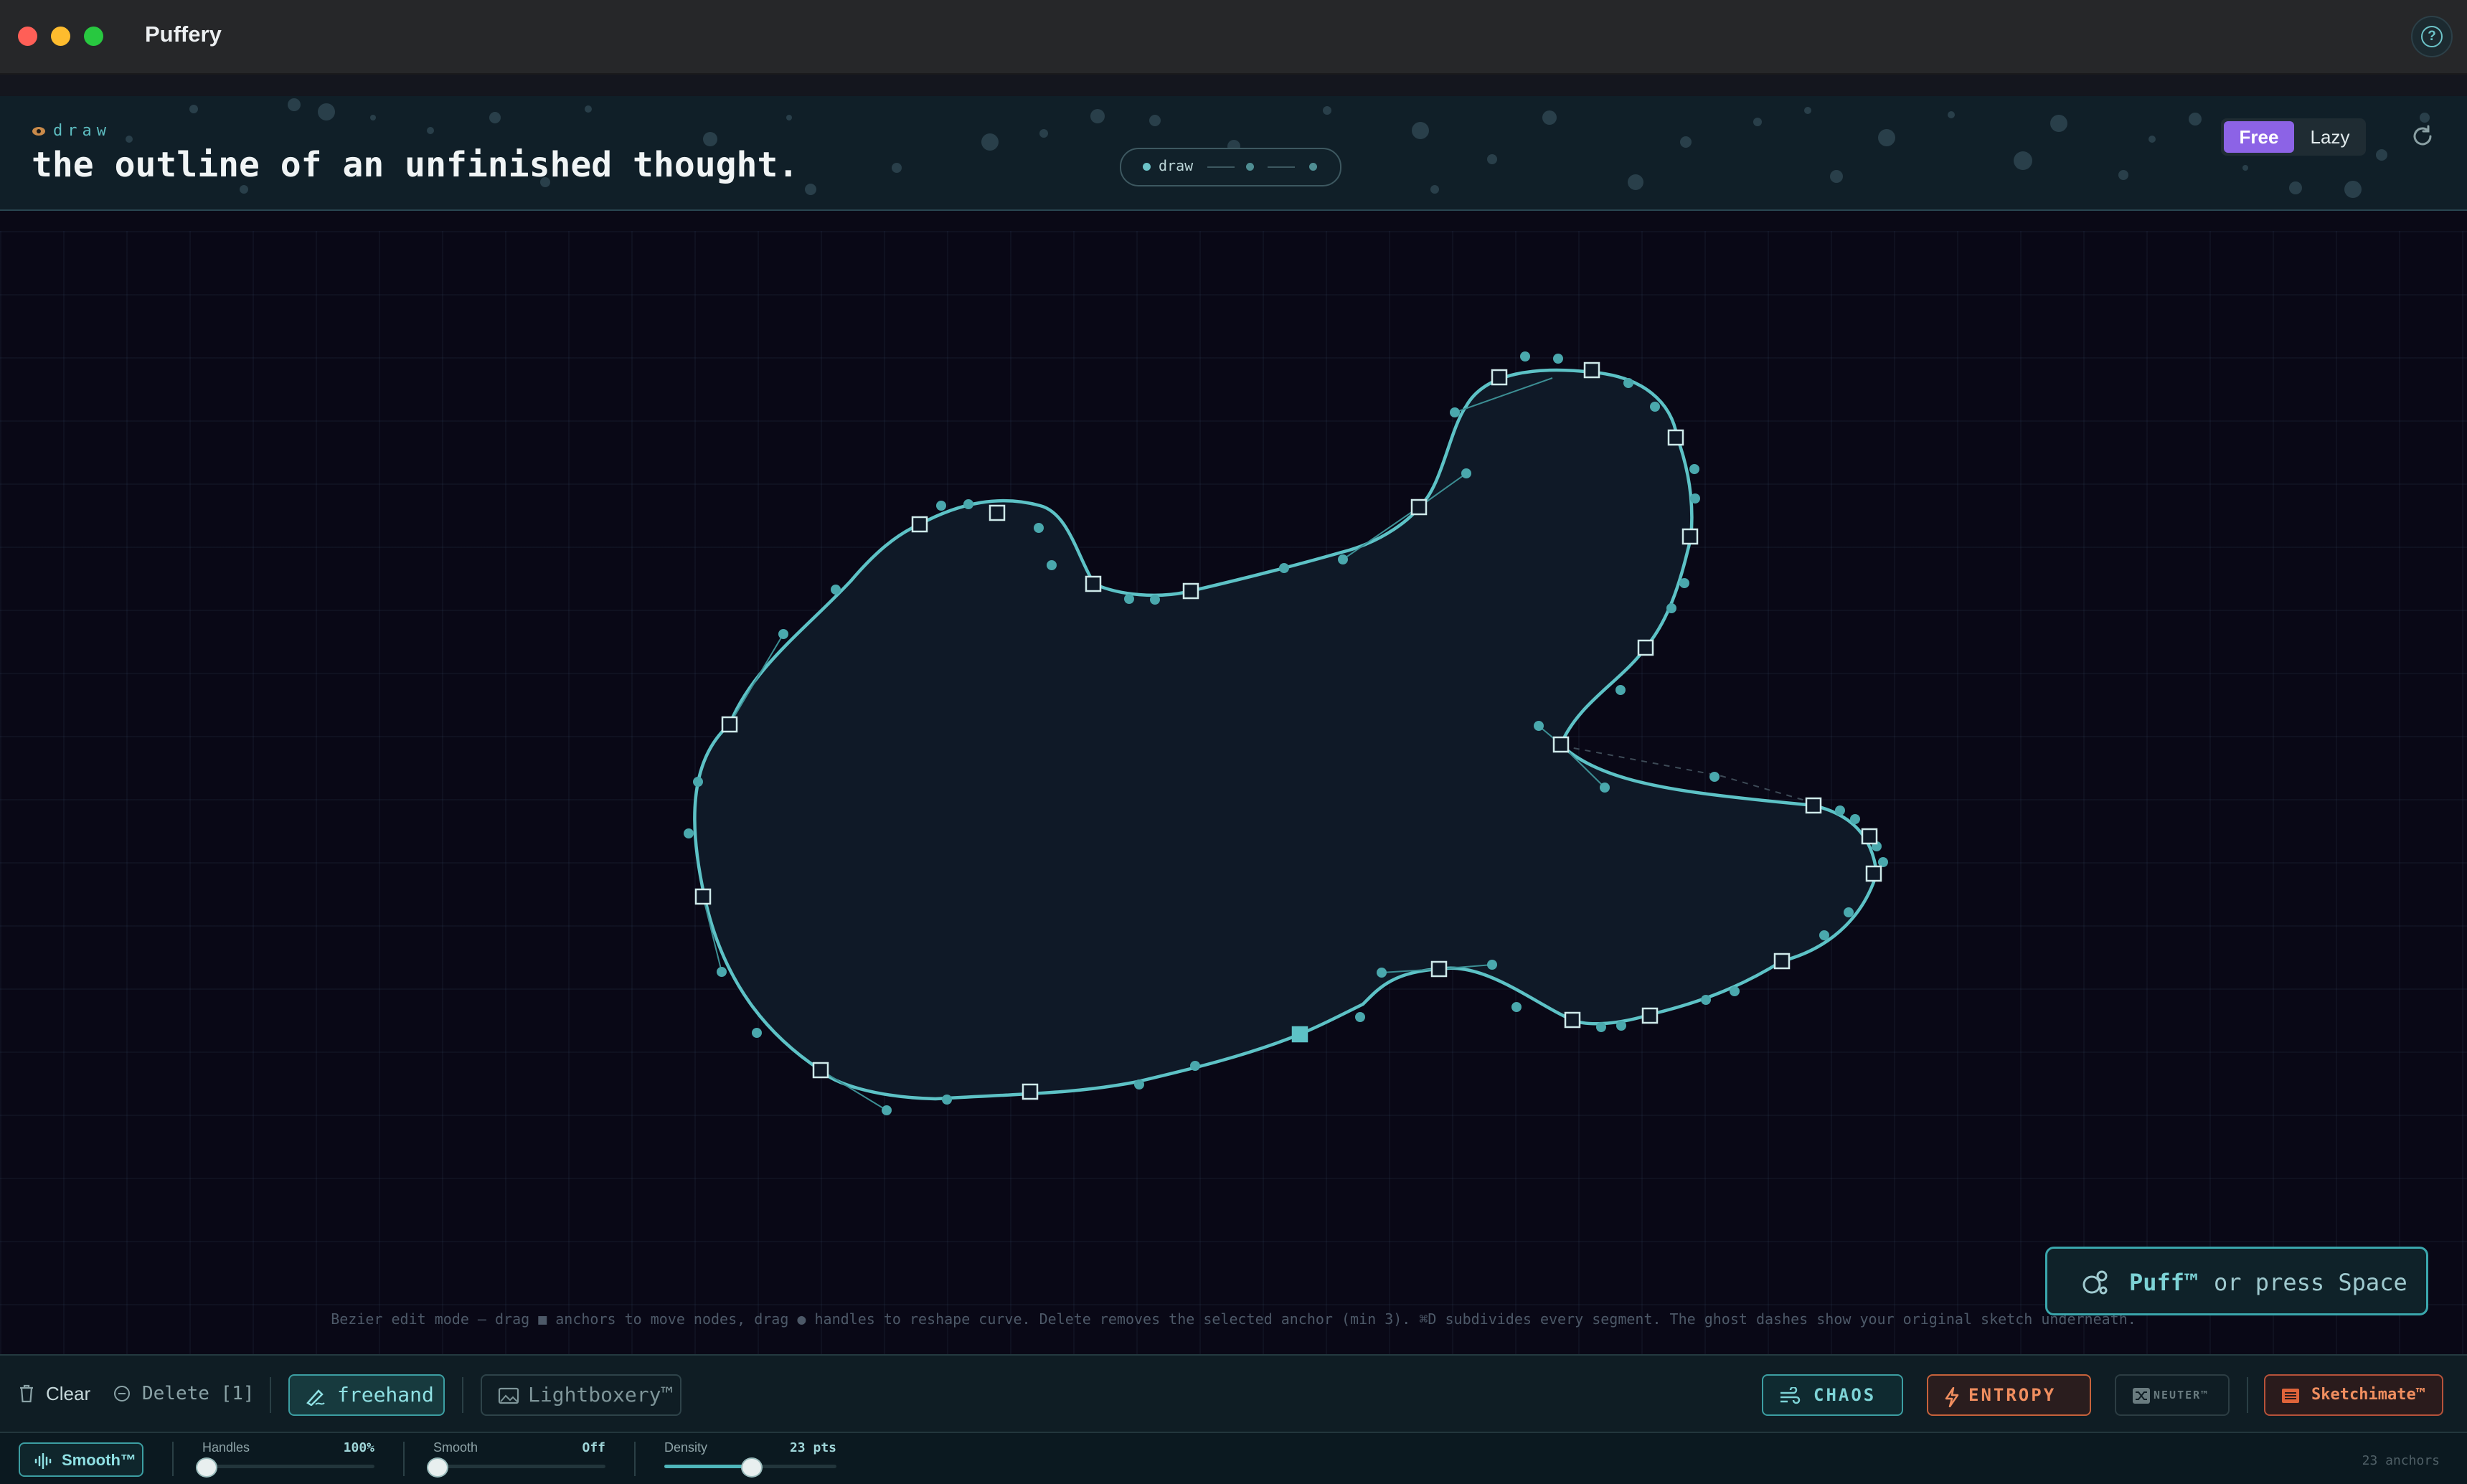 The image size is (2467, 1484). Describe the element at coordinates (438, 1467) in the screenshot. I see `smooth-thumb` at that location.